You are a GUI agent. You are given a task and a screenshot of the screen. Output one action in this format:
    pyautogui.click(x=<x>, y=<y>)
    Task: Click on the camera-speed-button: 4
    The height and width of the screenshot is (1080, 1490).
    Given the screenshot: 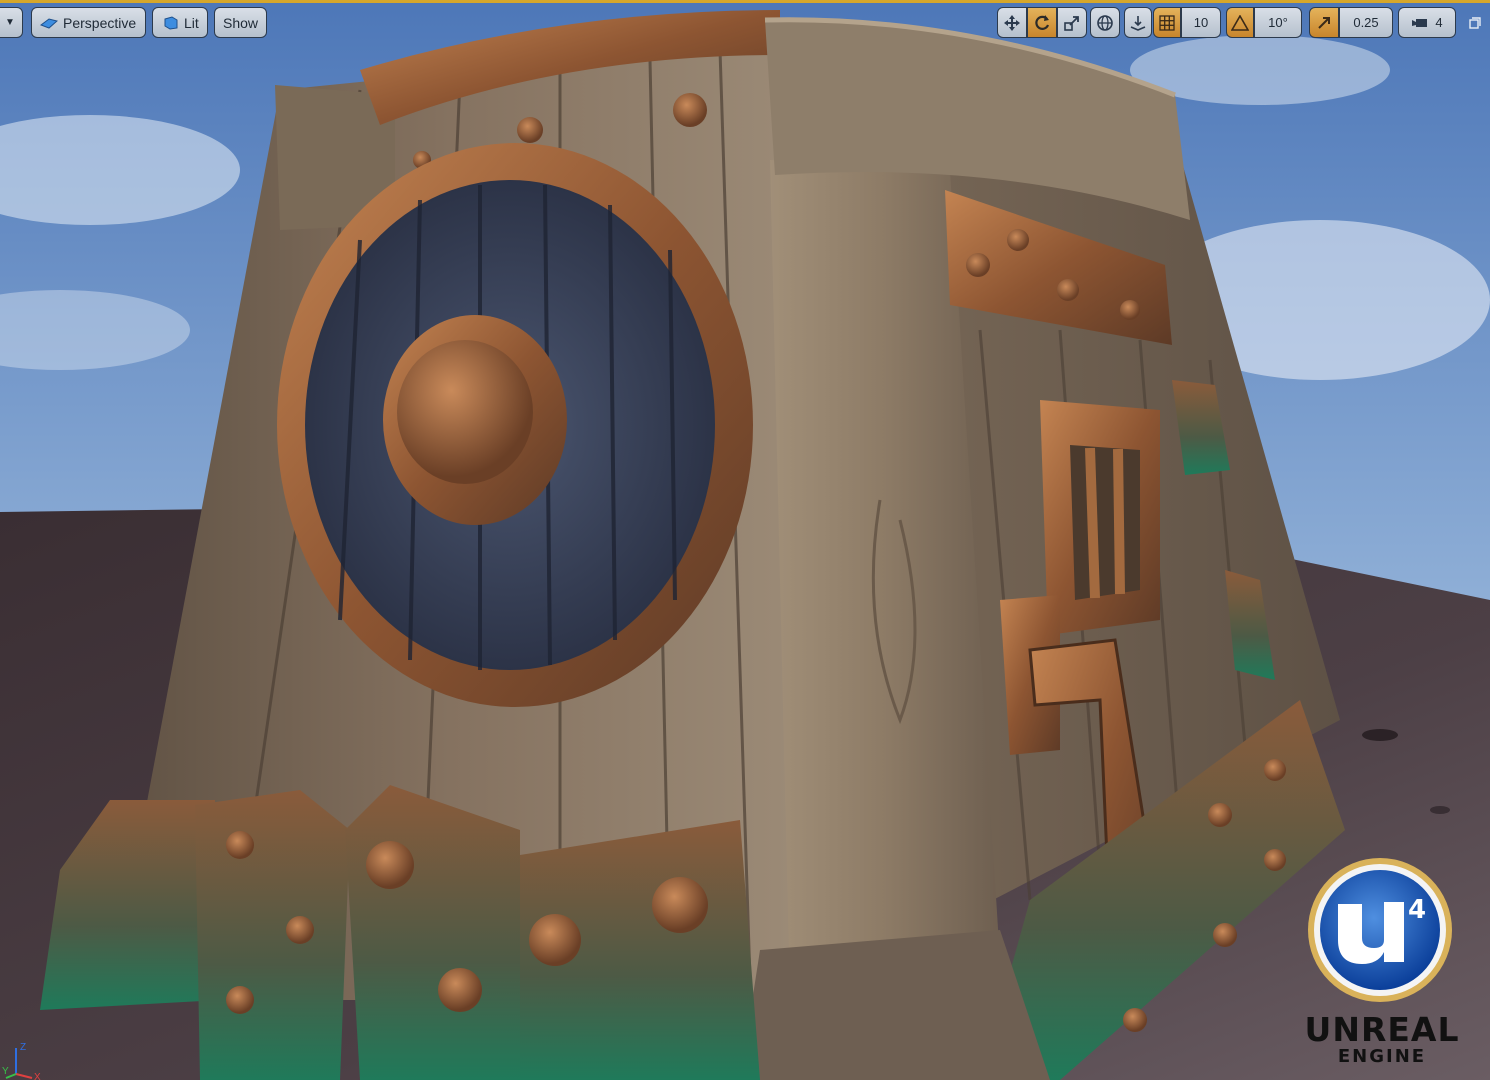 What is the action you would take?
    pyautogui.click(x=1427, y=22)
    